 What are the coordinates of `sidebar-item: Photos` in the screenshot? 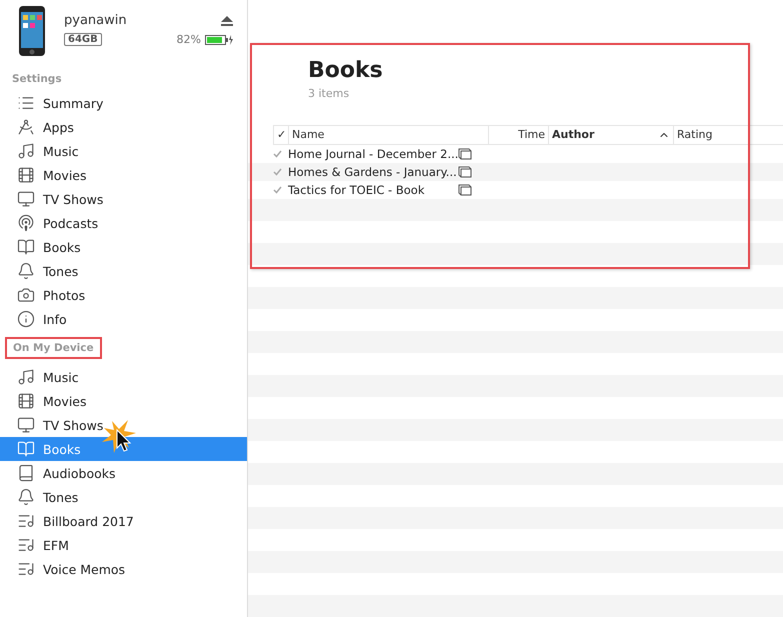 It's located at (123, 295).